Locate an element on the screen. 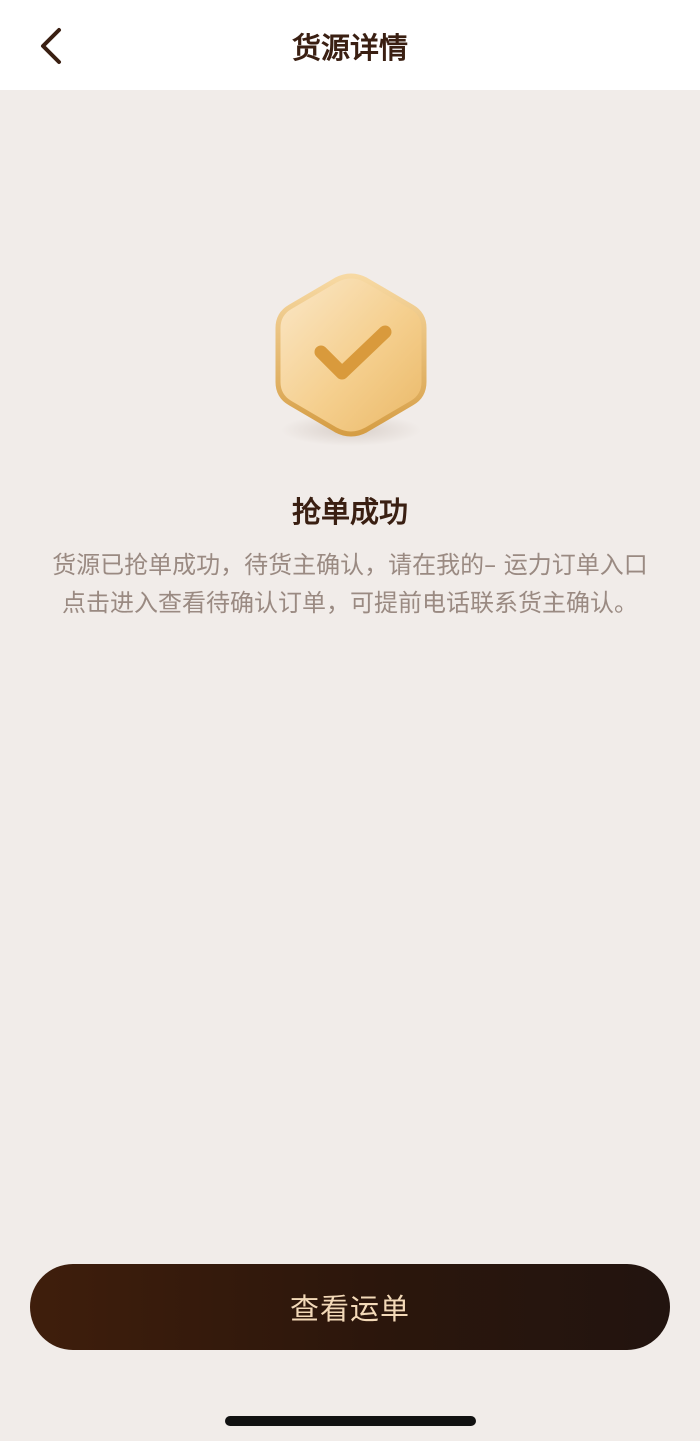 The image size is (700, 1441). view-waybill-button: 查看运单 is located at coordinates (350, 1307).